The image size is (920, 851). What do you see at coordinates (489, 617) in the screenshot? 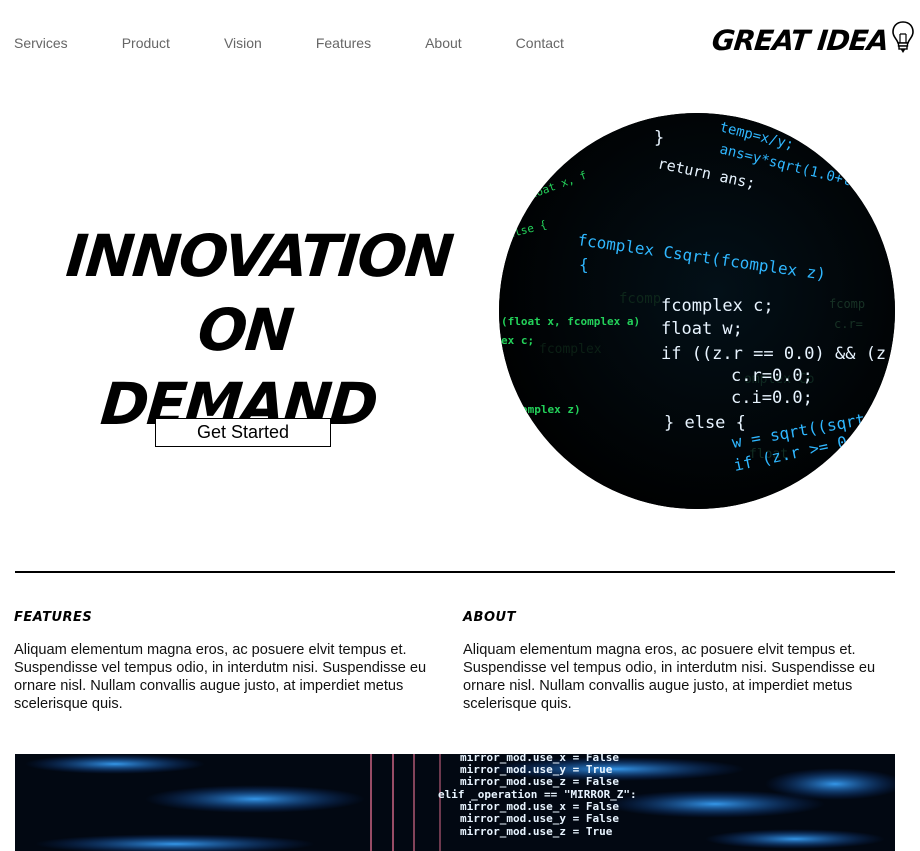
I see `about-heading: ABOUT` at bounding box center [489, 617].